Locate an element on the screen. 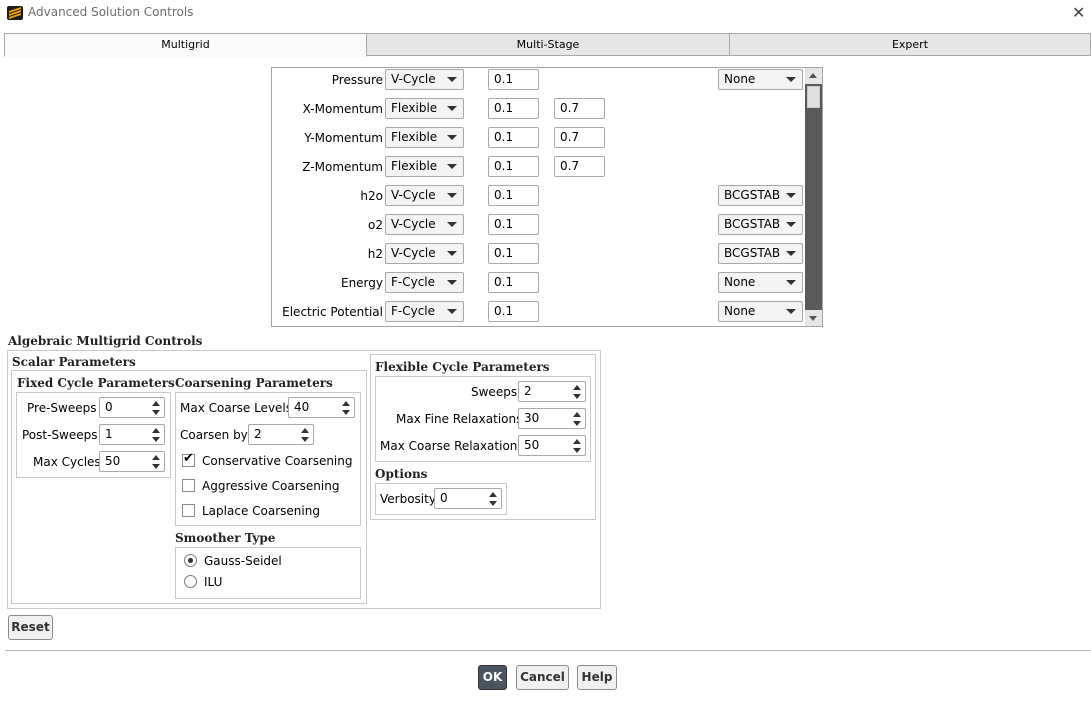 Image resolution: width=1091 pixels, height=708 pixels. max-fine-relaxations-label: Max Fine Relaxations is located at coordinates (459, 419).